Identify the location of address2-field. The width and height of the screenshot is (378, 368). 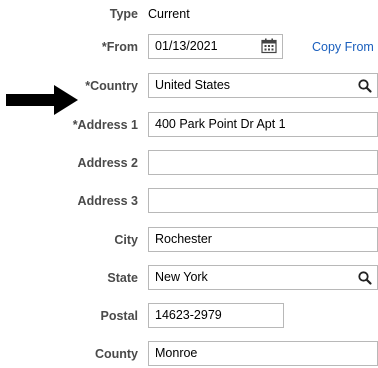
(263, 162).